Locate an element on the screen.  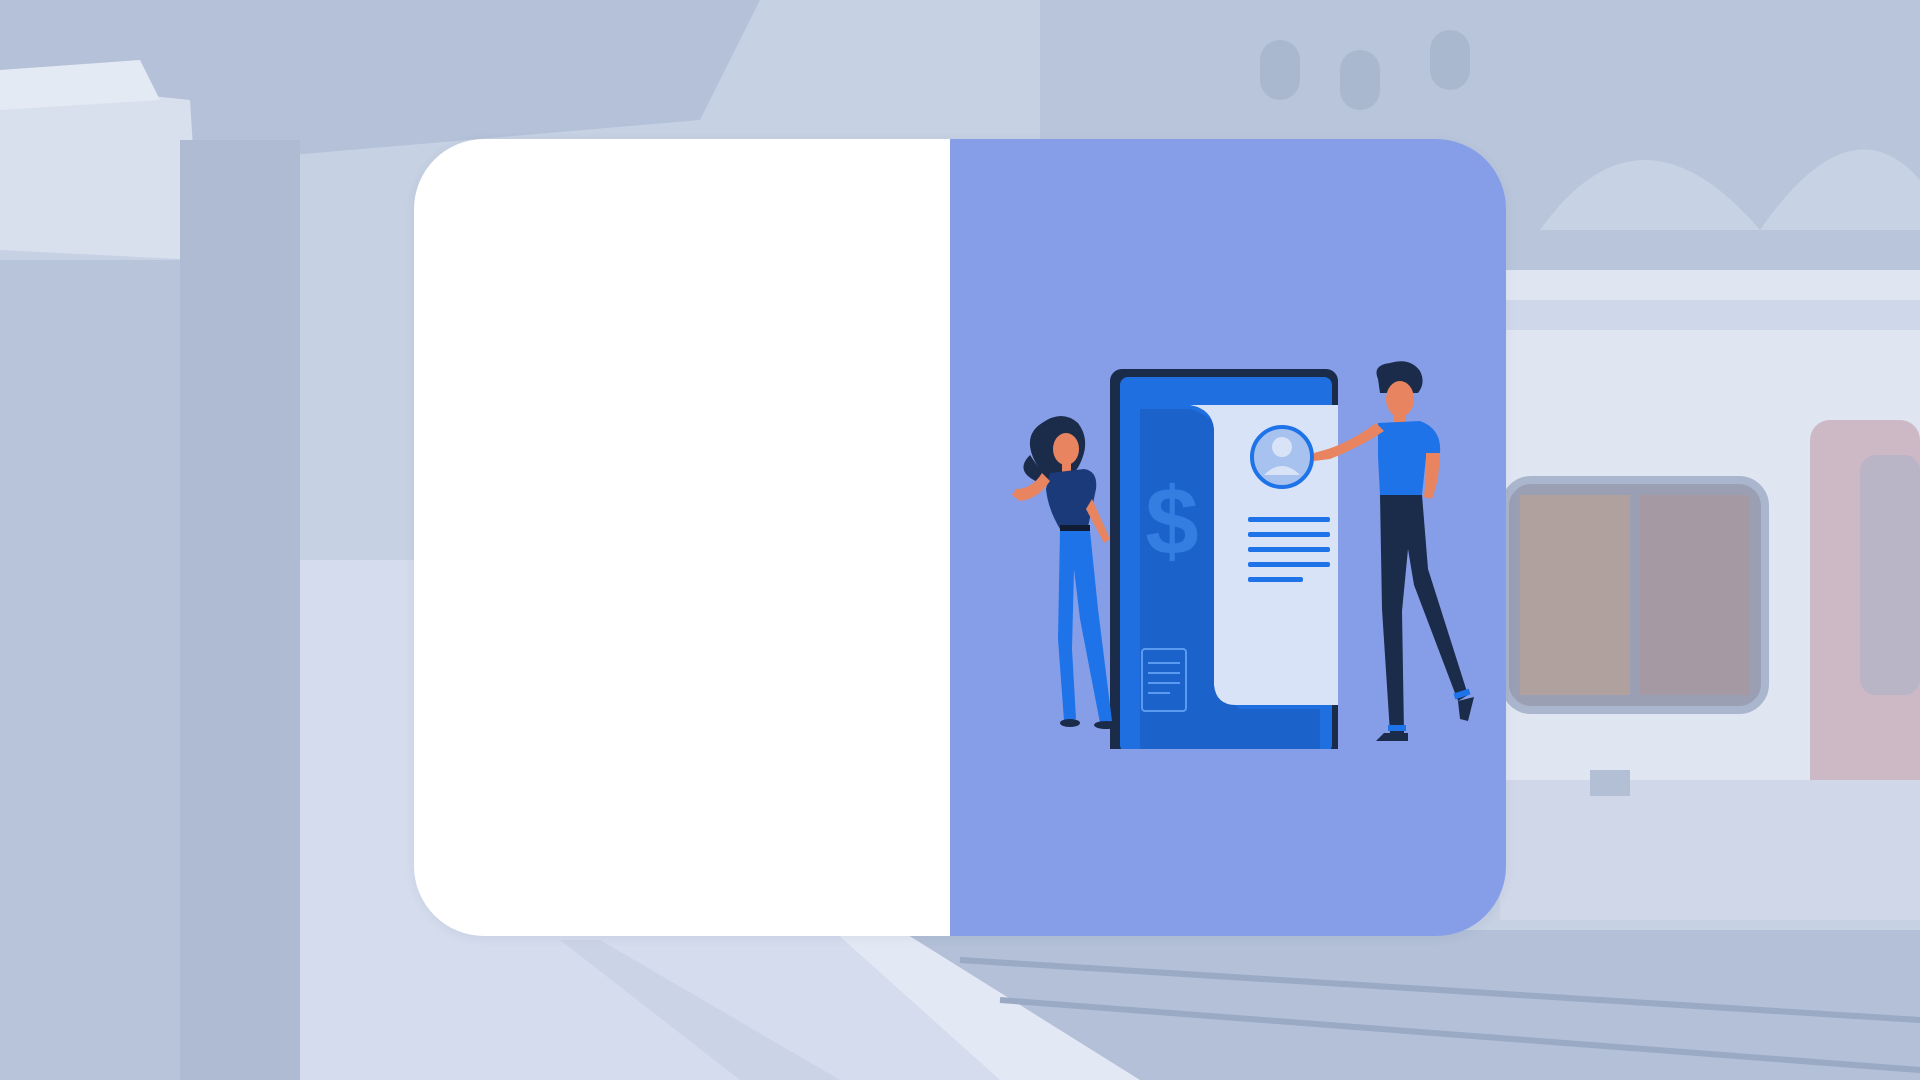
payment-illustration: $ is located at coordinates (1243, 555).